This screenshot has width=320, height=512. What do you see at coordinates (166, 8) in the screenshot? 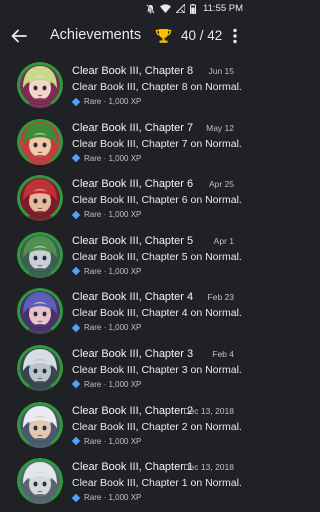
I see `wifi-icon` at bounding box center [166, 8].